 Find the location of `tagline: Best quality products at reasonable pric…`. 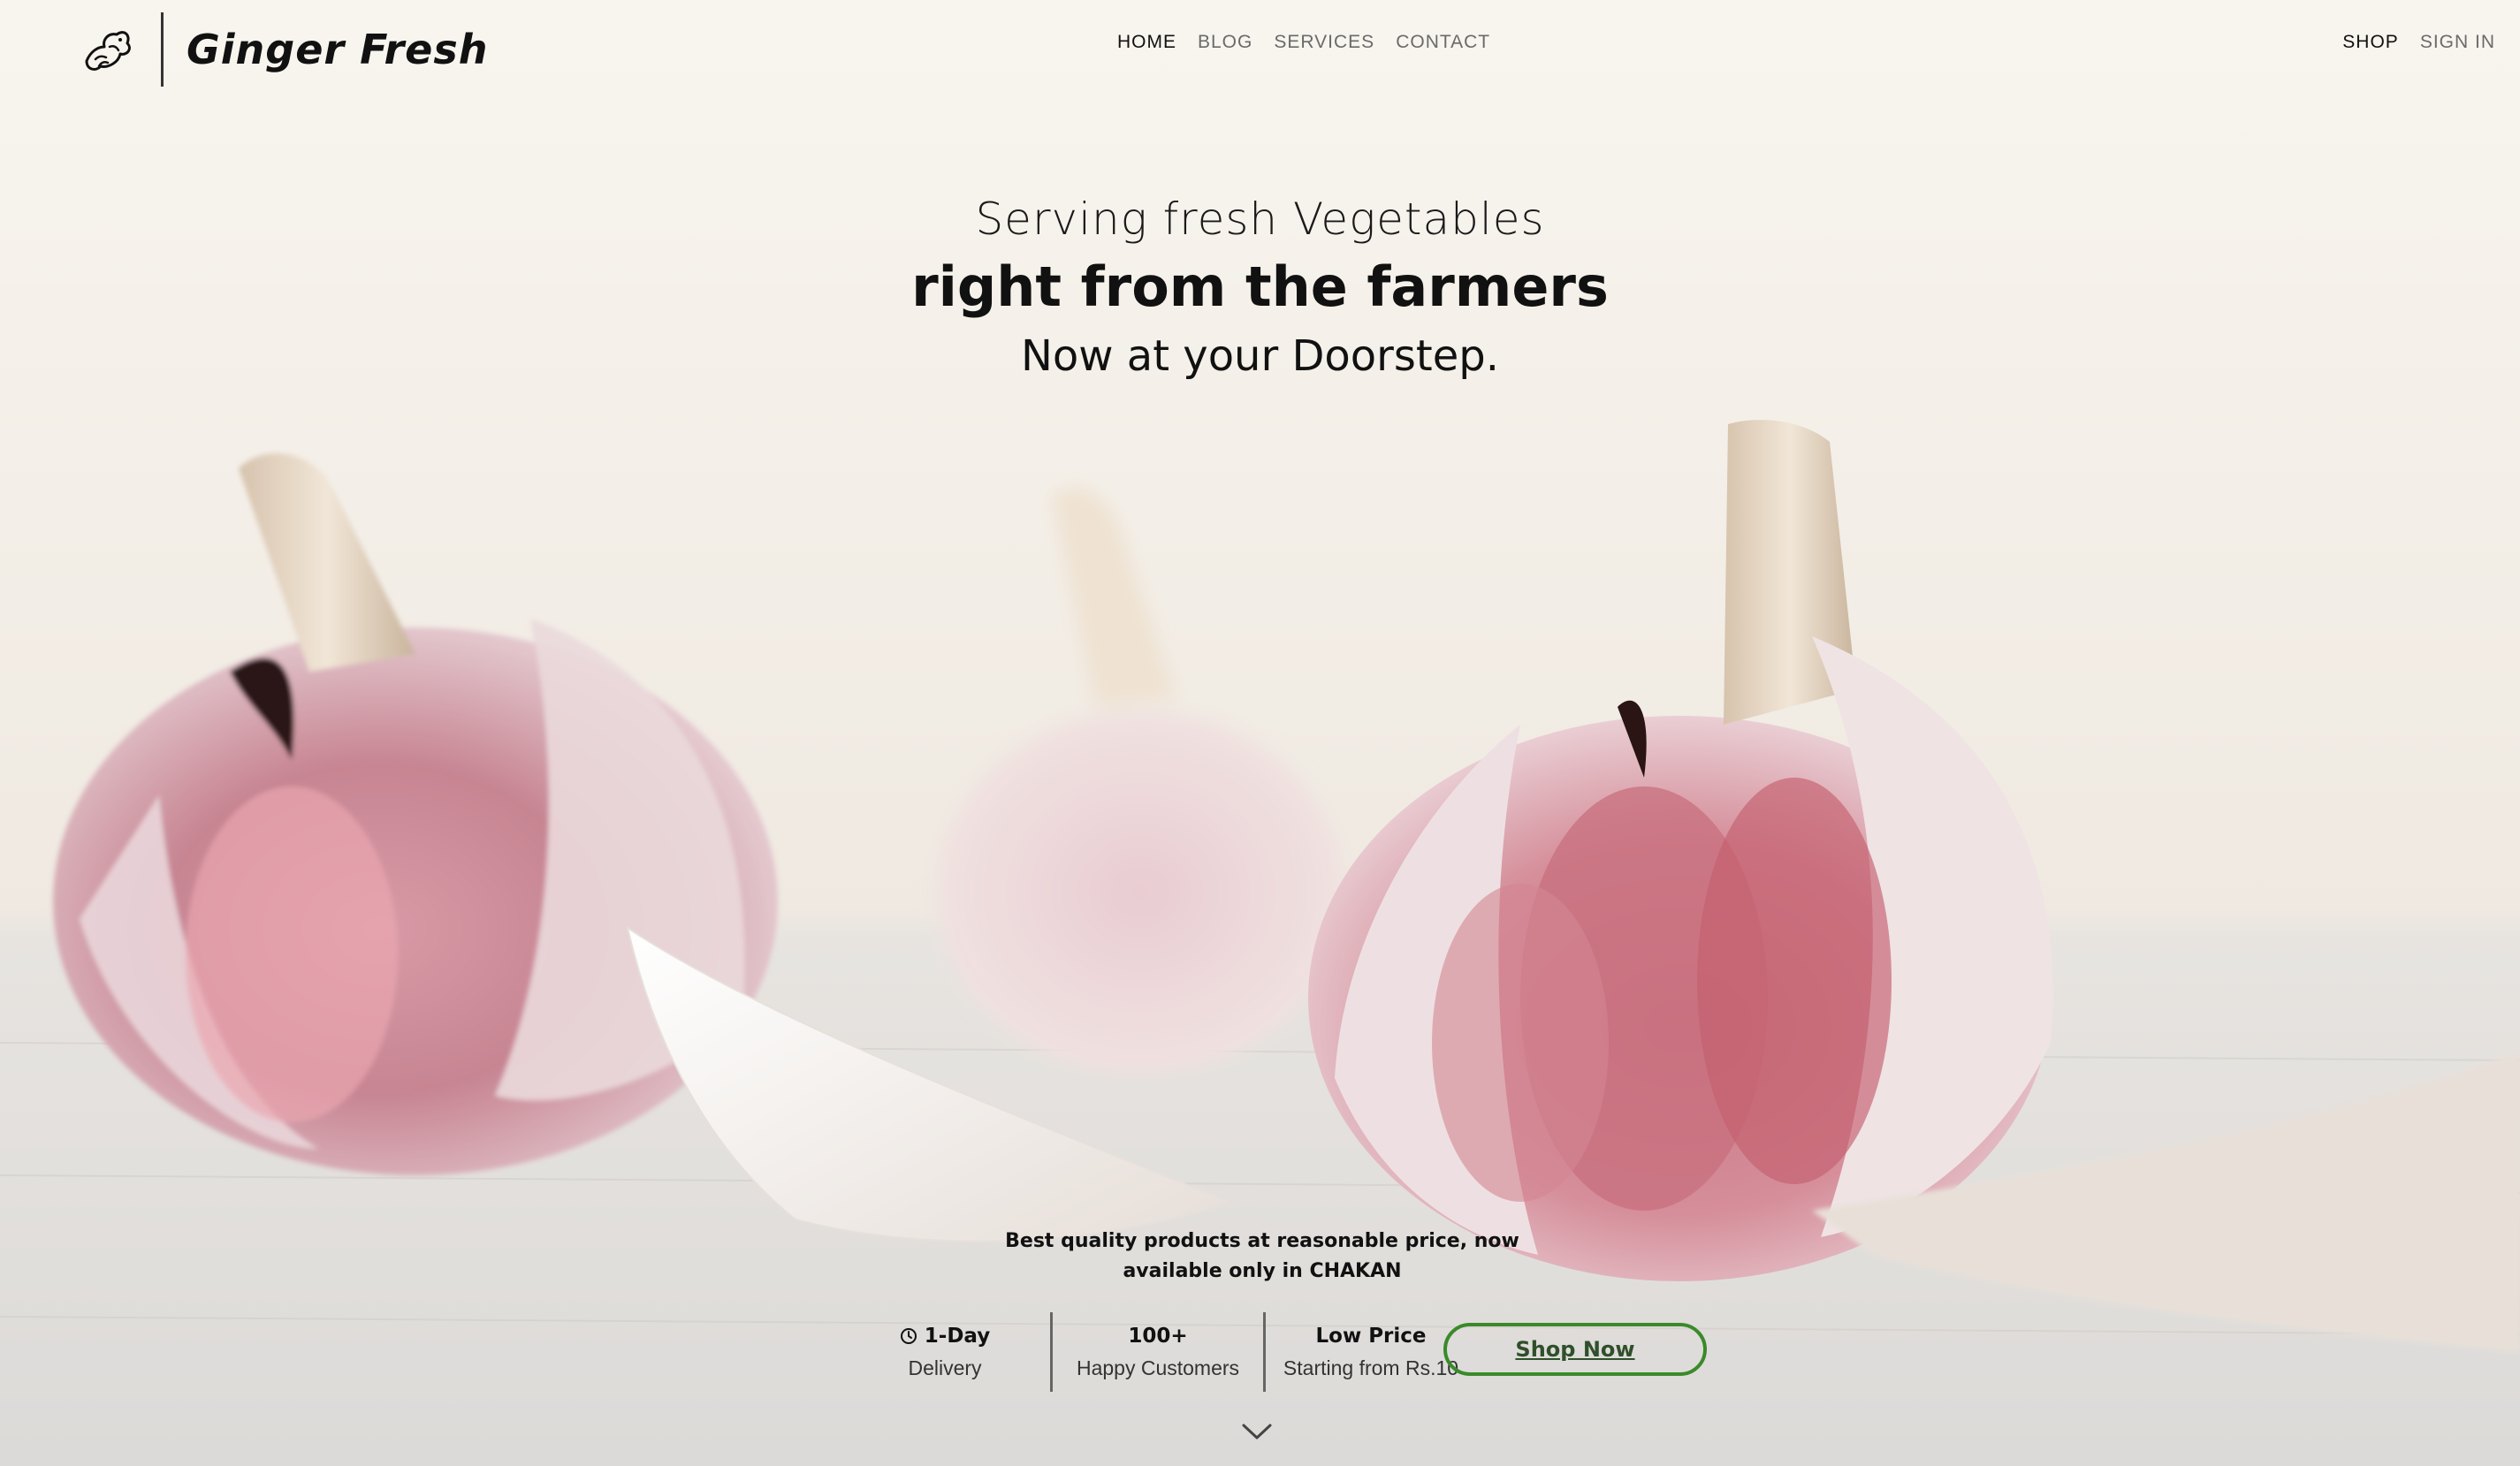

tagline: Best quality products at reasonable pric… is located at coordinates (1262, 1256).